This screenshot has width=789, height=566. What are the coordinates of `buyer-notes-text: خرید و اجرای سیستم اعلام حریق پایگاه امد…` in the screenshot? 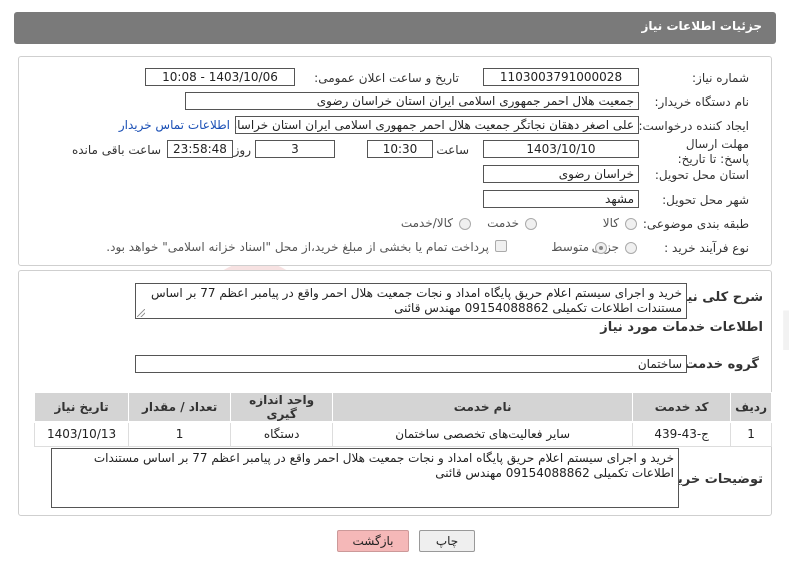 It's located at (383, 465).